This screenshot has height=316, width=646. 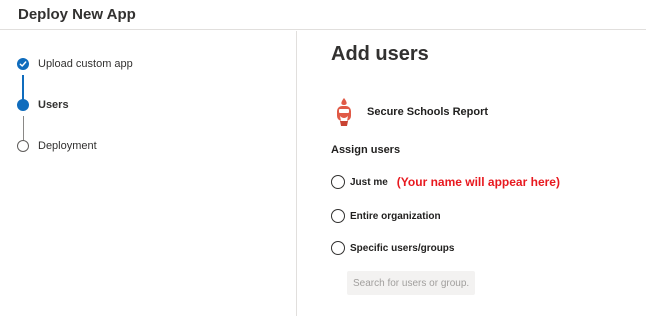 I want to click on step-label: Upload custom app, so click(x=85, y=64).